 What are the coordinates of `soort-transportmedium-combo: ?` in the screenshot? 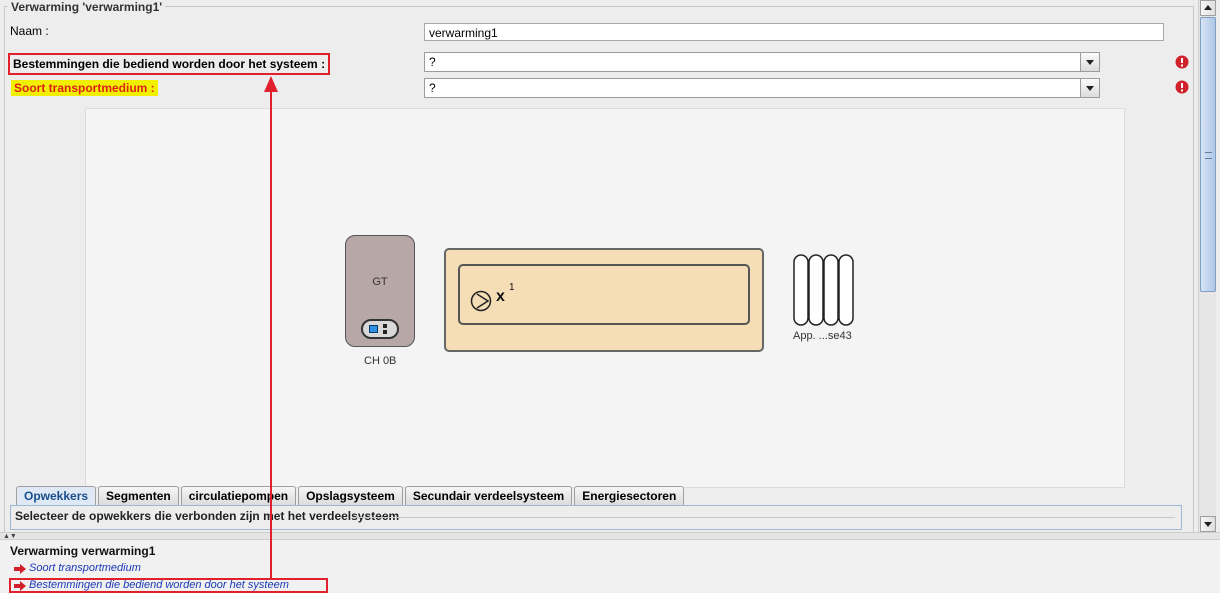 It's located at (762, 88).